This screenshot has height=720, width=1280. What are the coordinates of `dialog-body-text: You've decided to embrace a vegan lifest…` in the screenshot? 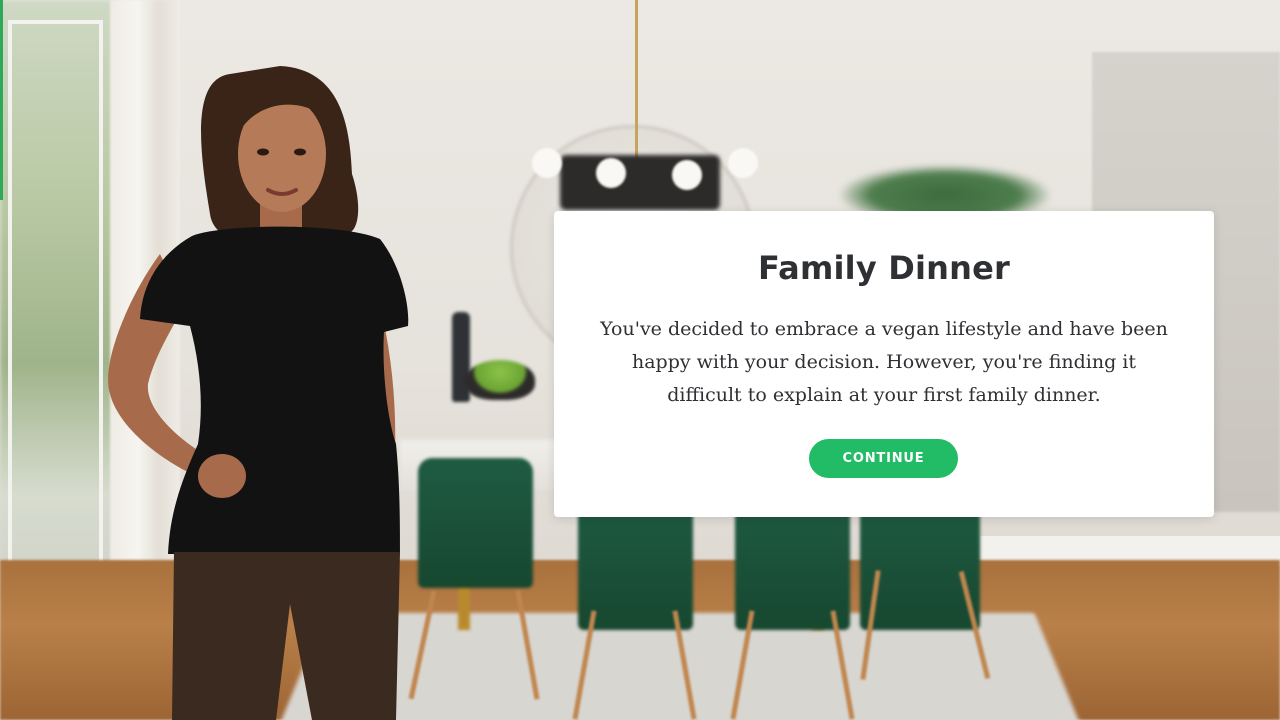 It's located at (884, 362).